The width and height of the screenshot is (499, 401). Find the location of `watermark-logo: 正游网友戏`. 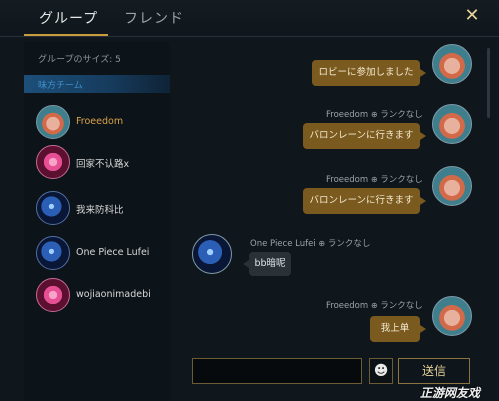

watermark-logo: 正游网友戏 is located at coordinates (450, 393).